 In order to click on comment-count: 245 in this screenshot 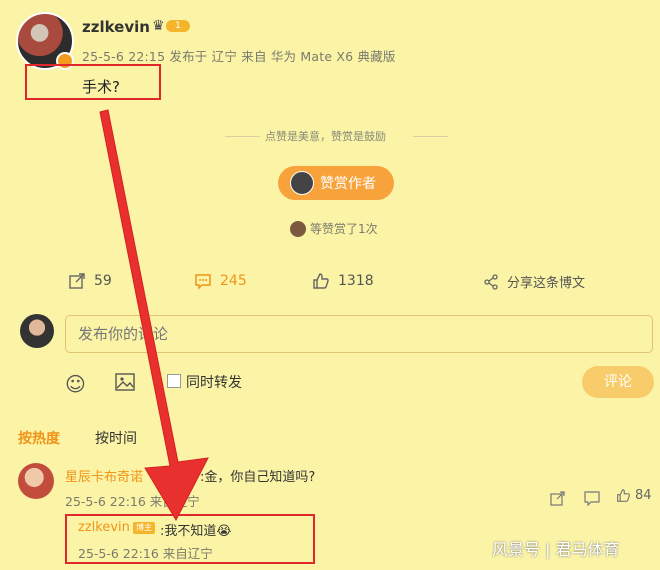, I will do `click(233, 281)`.